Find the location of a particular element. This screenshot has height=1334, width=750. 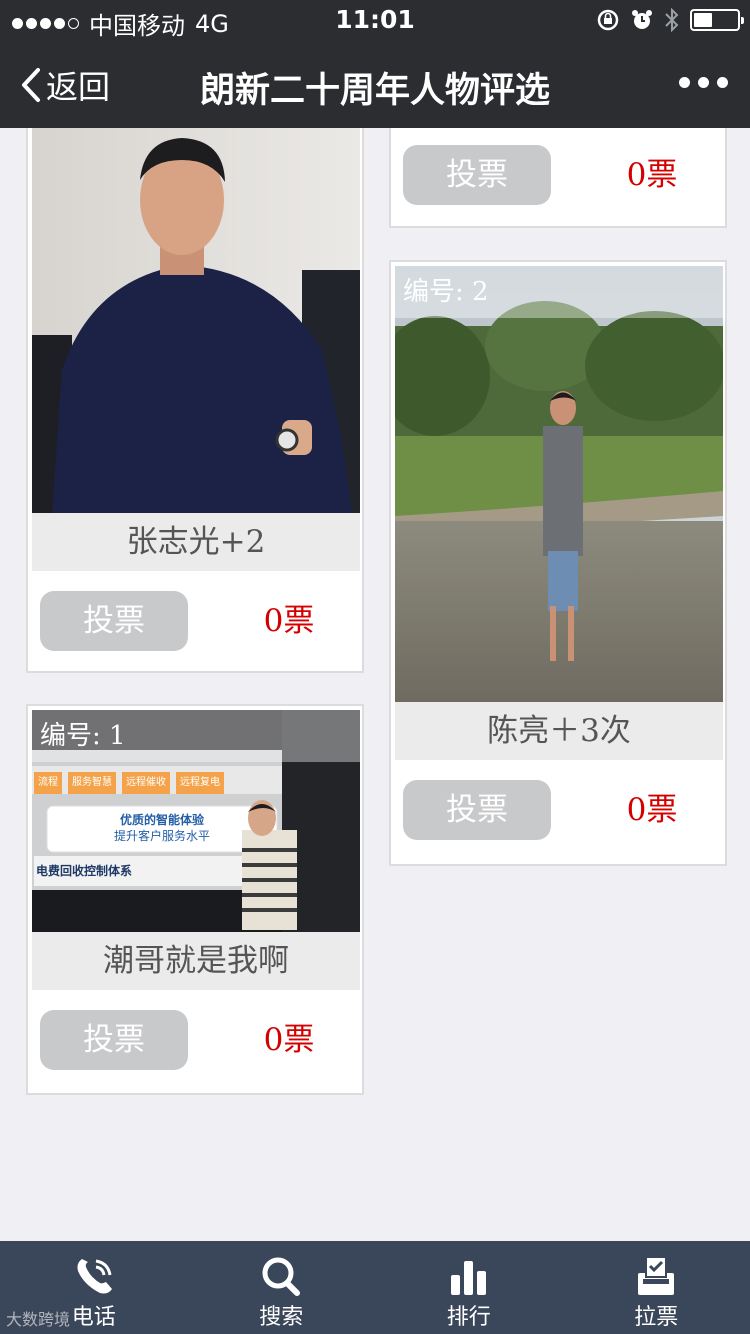

more-menu-button is located at coordinates (703, 82).